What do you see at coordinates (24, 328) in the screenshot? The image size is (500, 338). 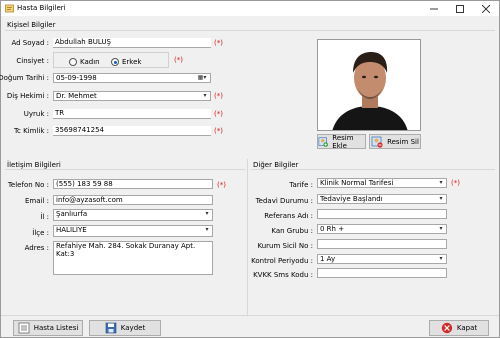 I see `list-icon` at bounding box center [24, 328].